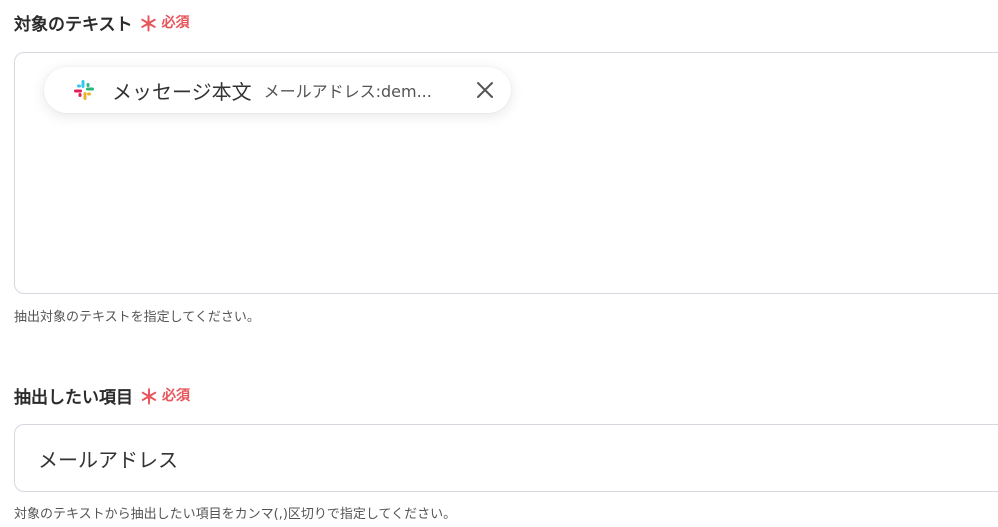 The width and height of the screenshot is (998, 527). I want to click on target-text-help: 抽出対象のテキストを指定してください。, so click(137, 317).